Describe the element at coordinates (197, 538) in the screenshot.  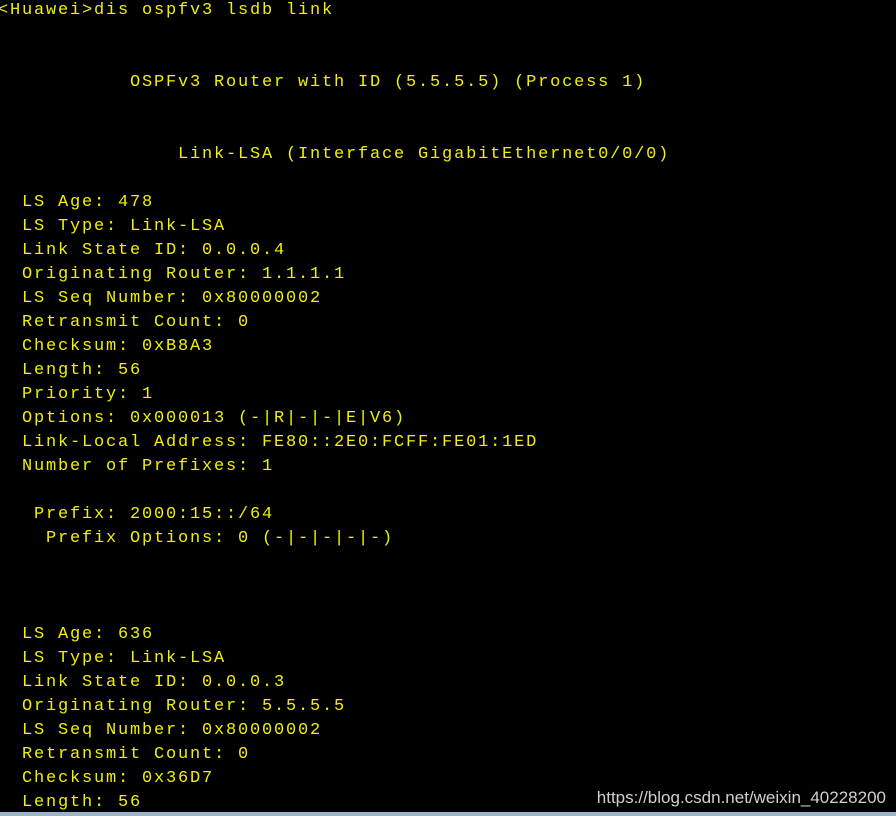
I see `terminal-line: Prefix Options: 0 (-|-|-|-|-)` at that location.